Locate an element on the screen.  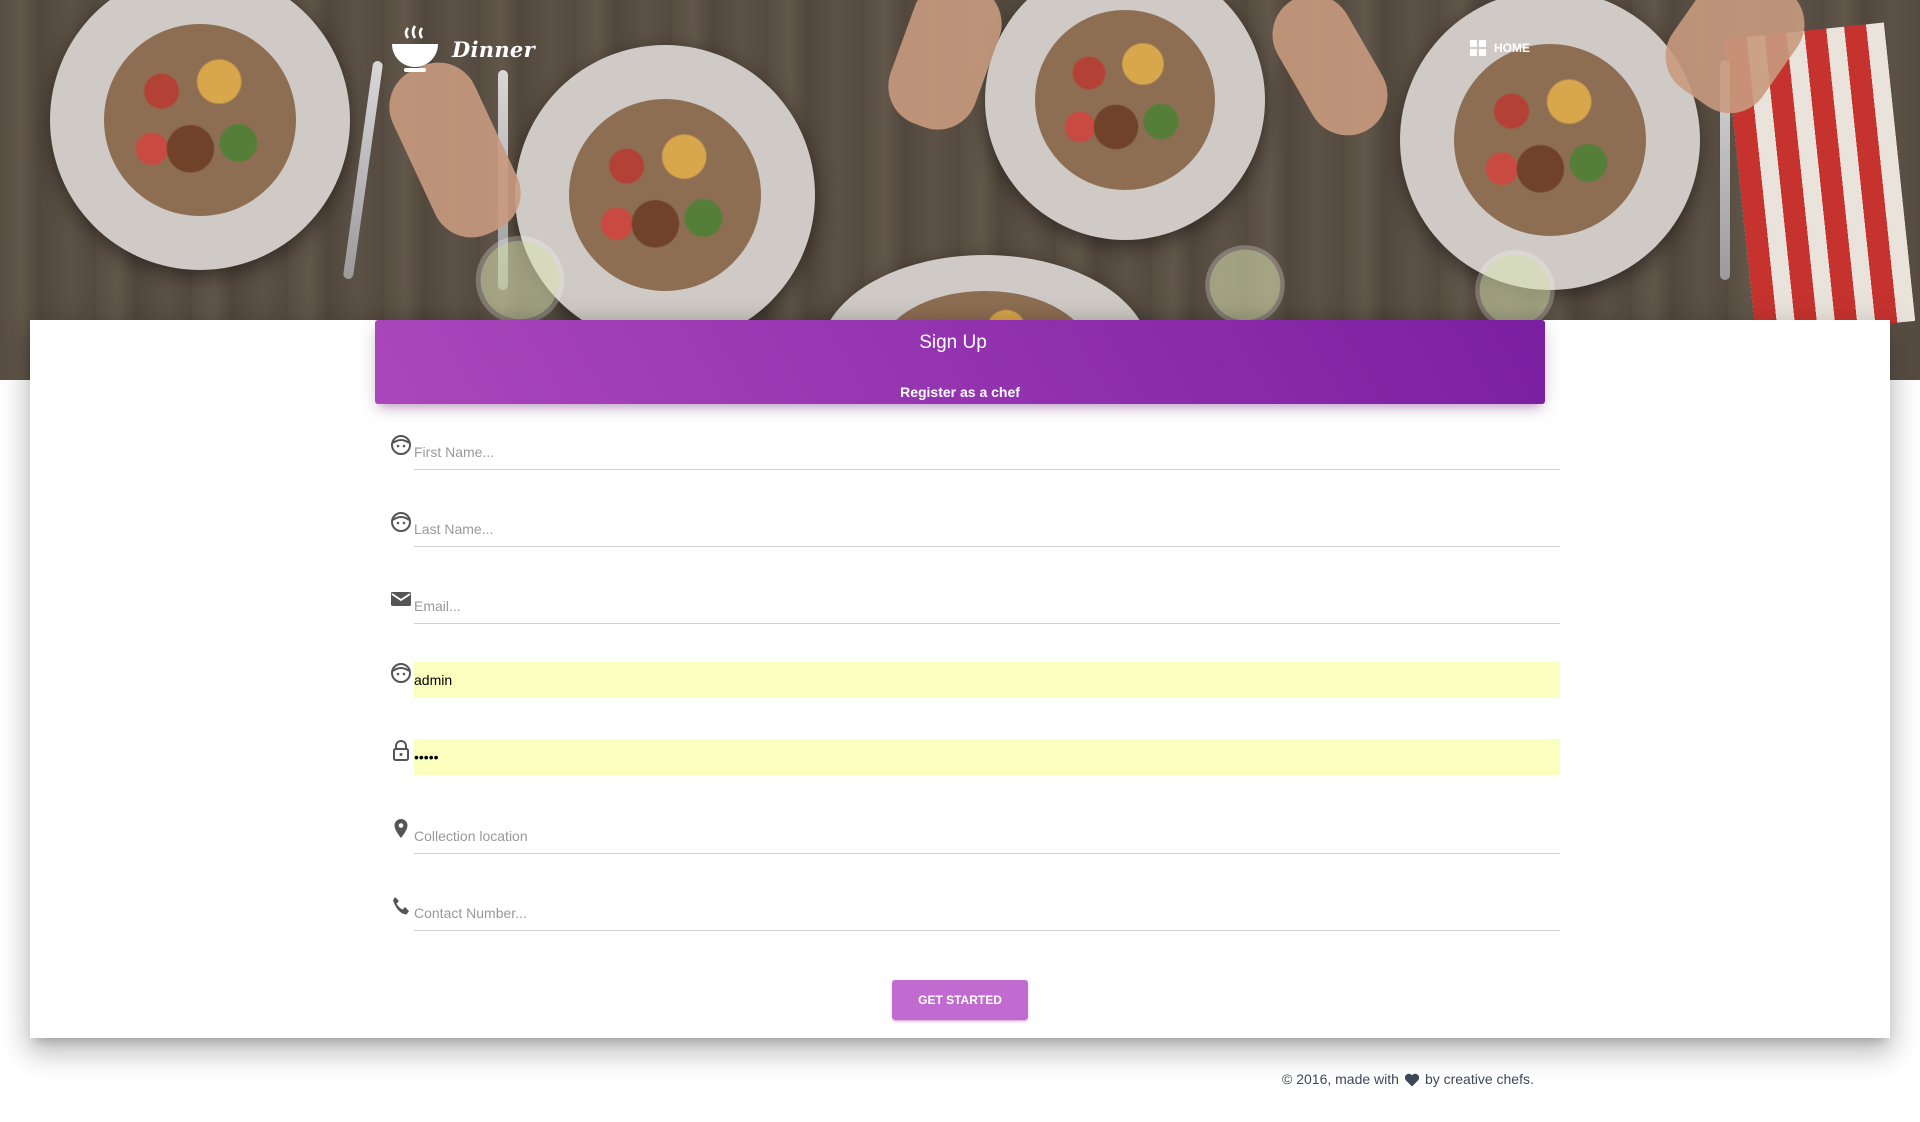
footer-suffix: by creative chefs. is located at coordinates (1479, 1079).